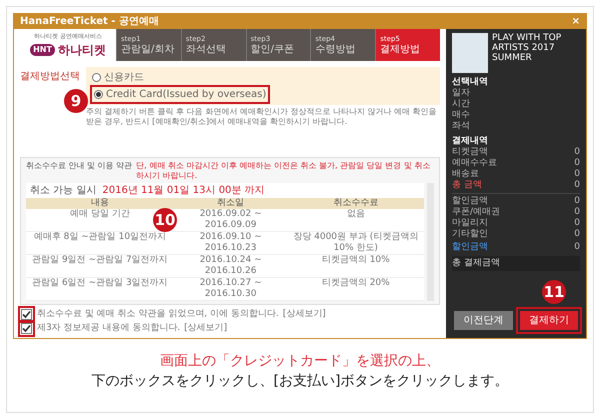 This screenshot has height=419, width=600. Describe the element at coordinates (356, 243) in the screenshot. I see `table-cell: 장당 4000원 부과 (티켓금액의 10% 한도)` at that location.